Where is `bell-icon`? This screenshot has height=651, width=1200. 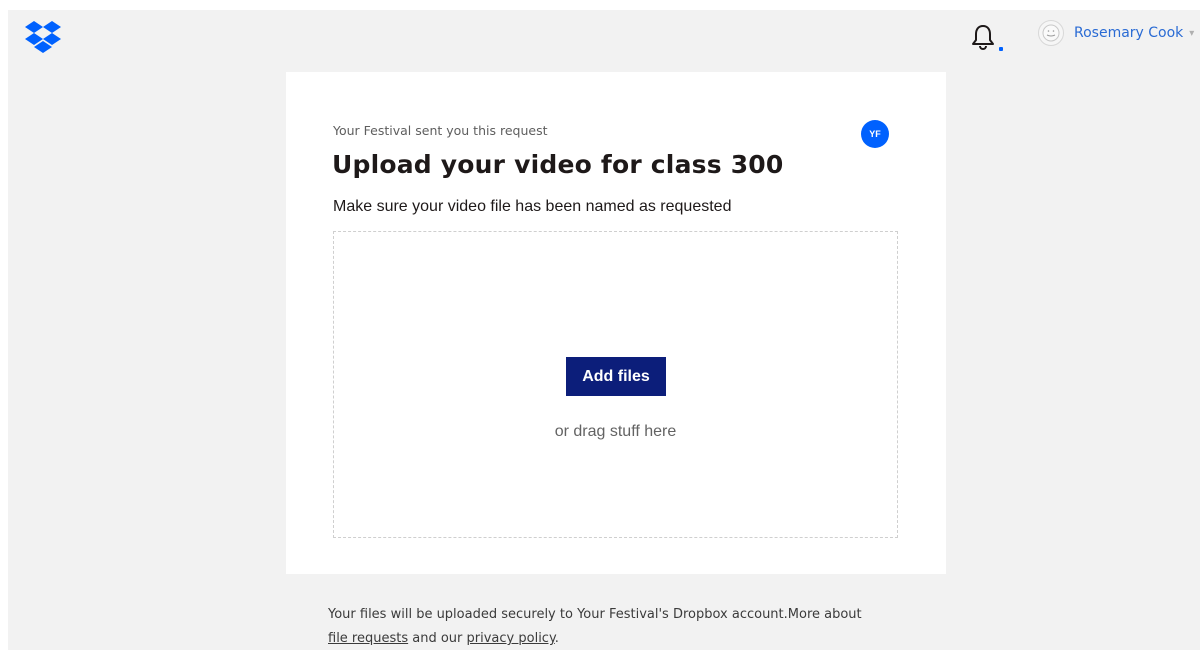
bell-icon is located at coordinates (983, 39).